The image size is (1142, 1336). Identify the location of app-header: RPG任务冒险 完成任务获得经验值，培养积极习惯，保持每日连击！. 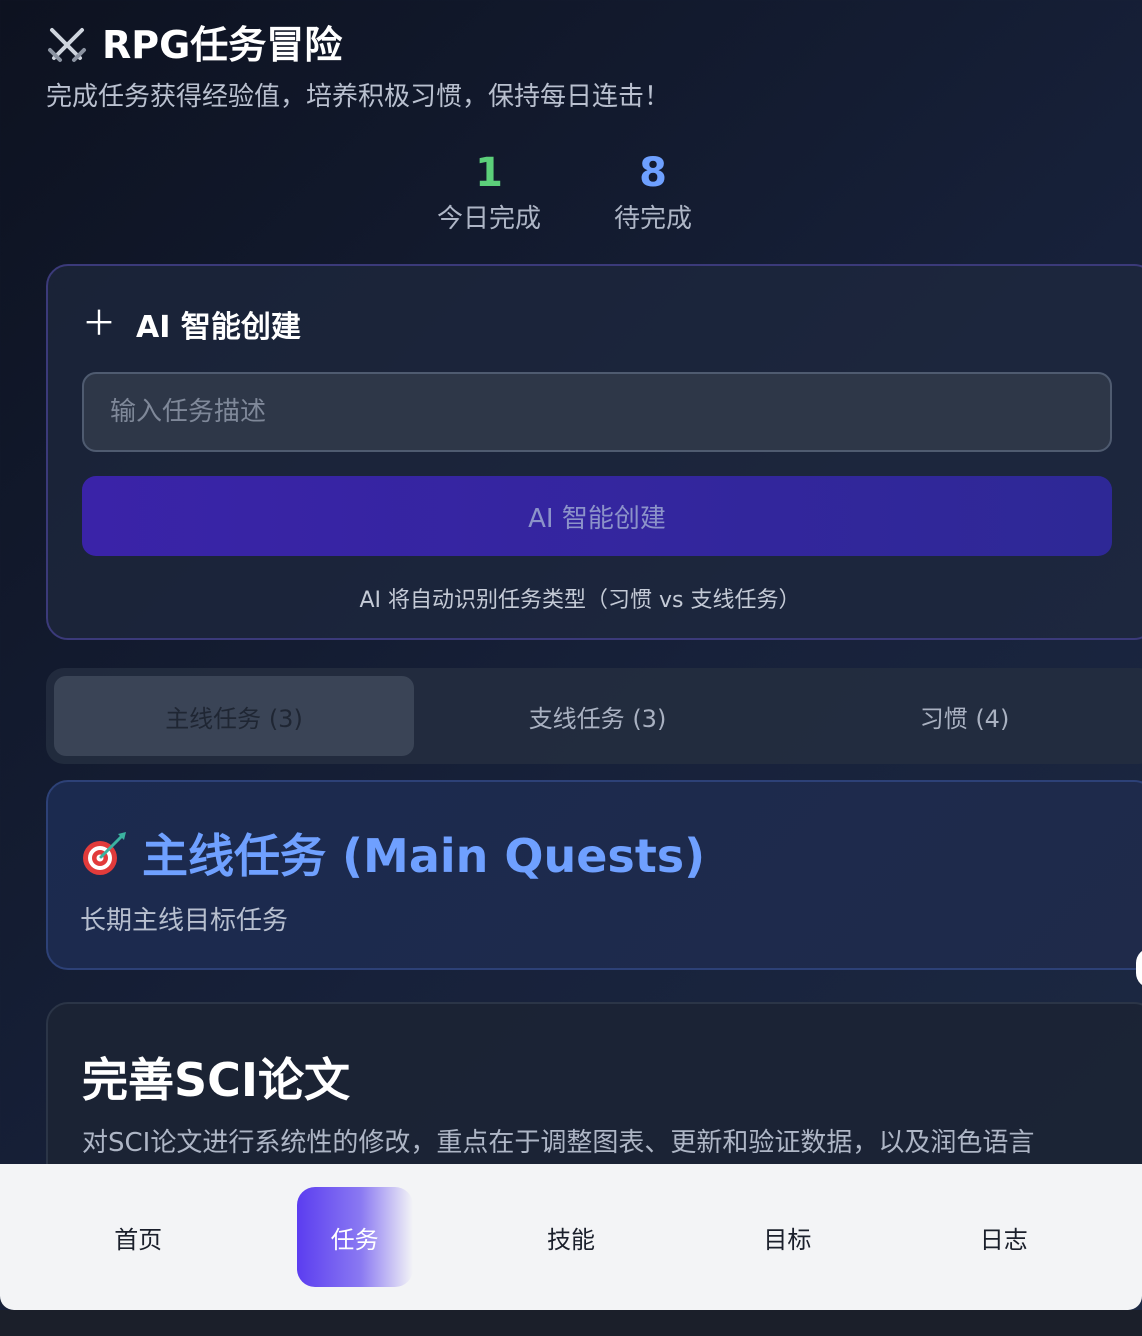
(574, 67).